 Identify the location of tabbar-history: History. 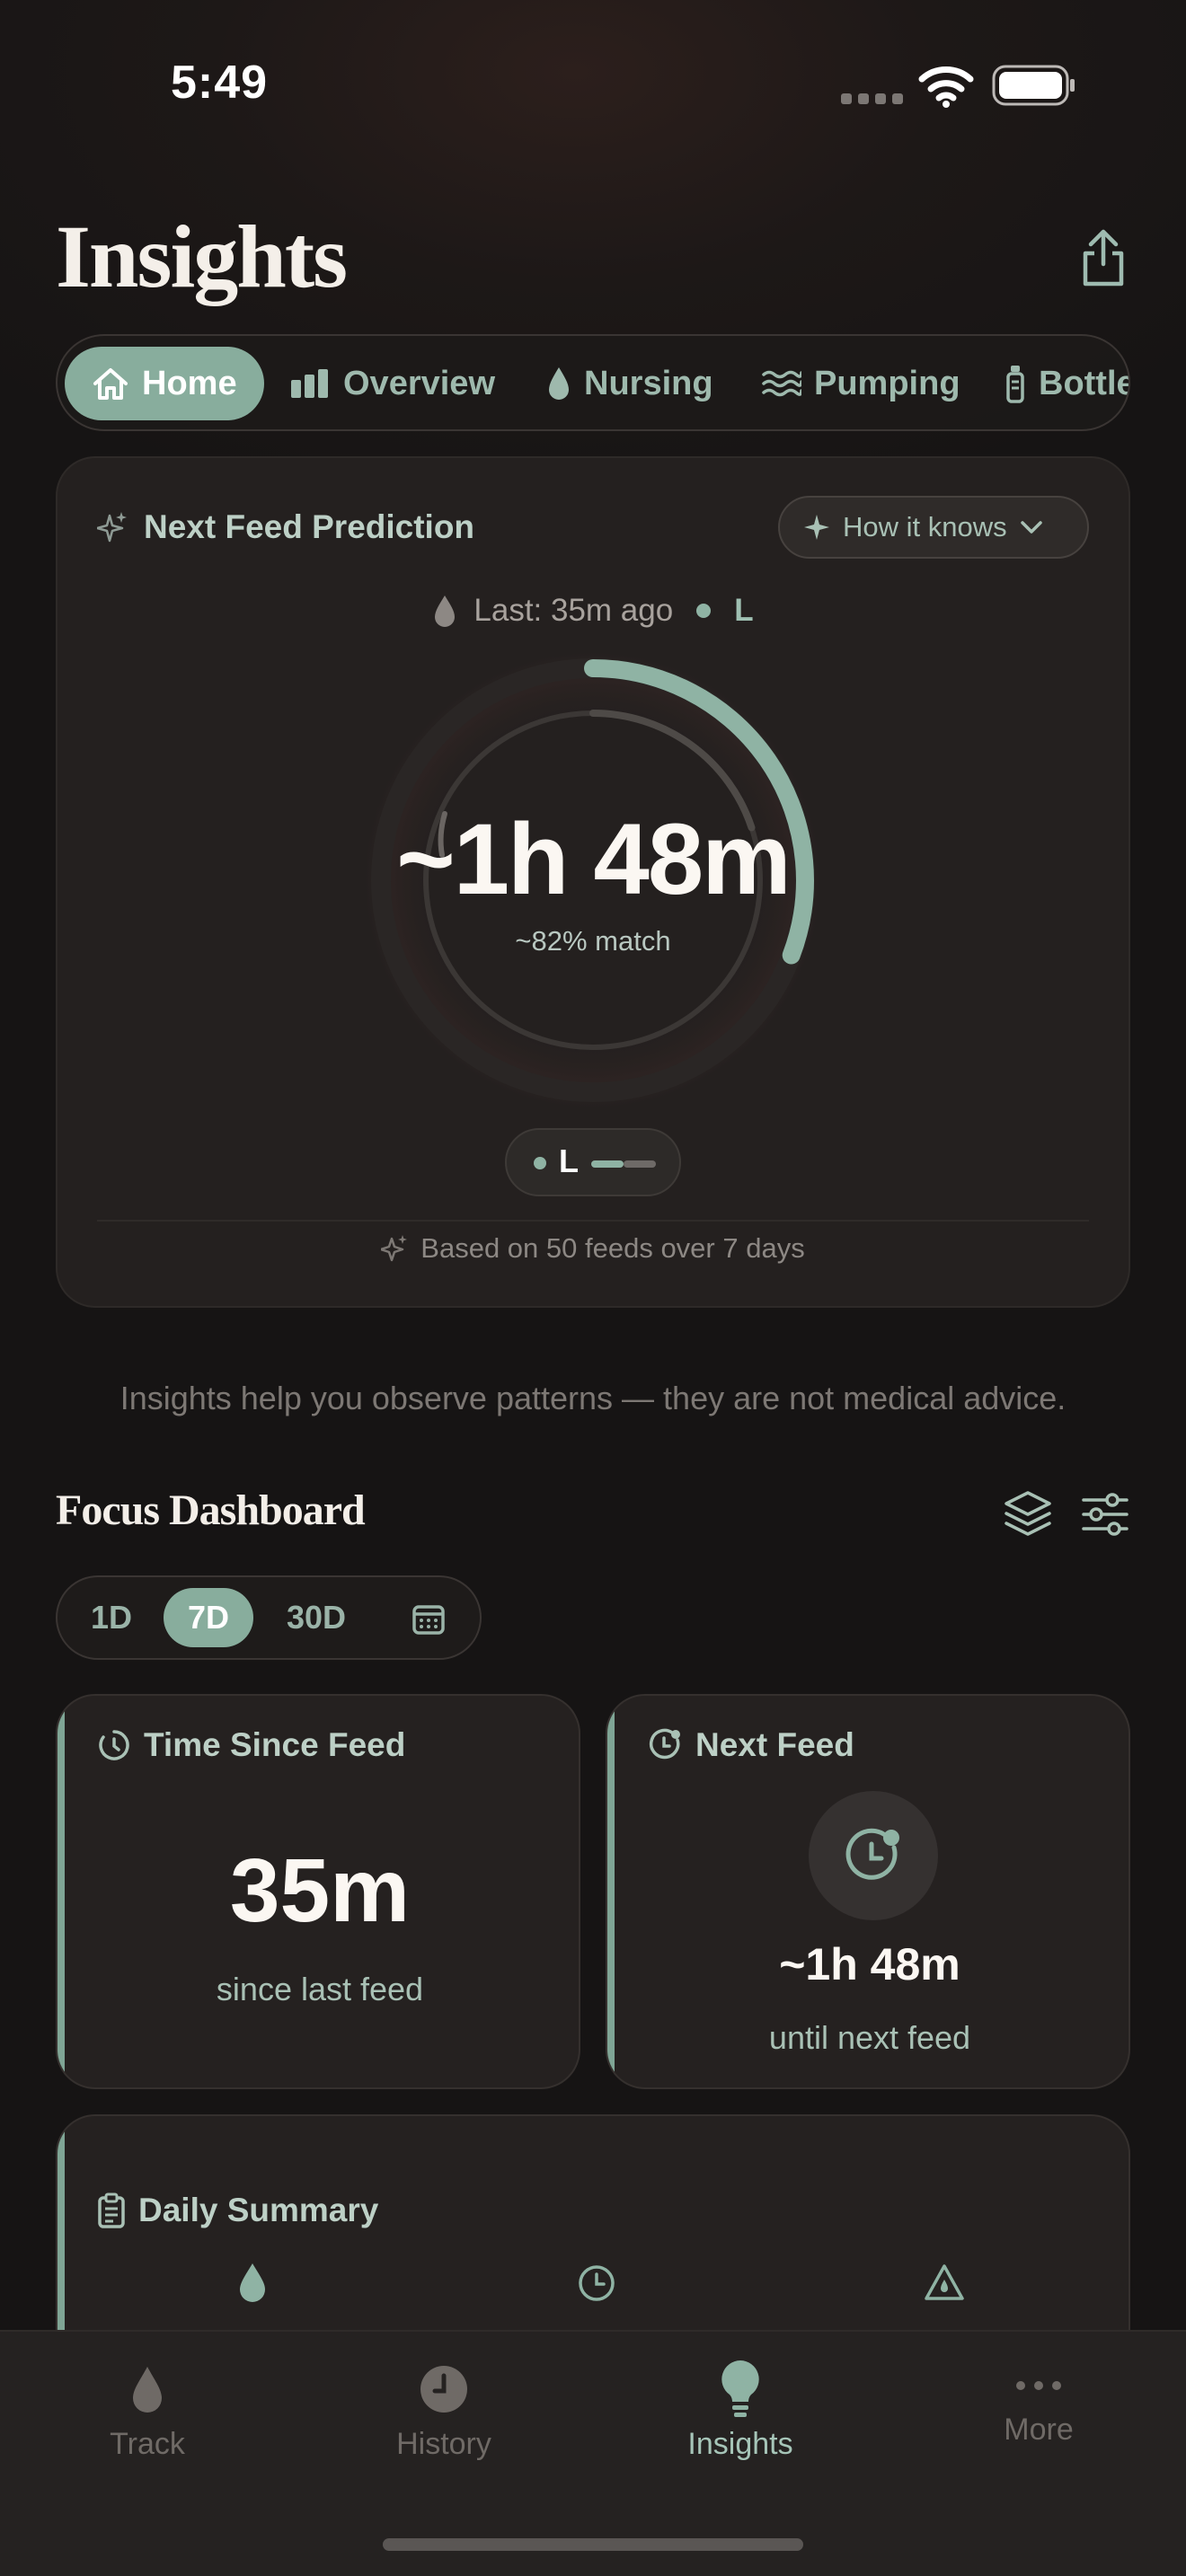
(444, 2413).